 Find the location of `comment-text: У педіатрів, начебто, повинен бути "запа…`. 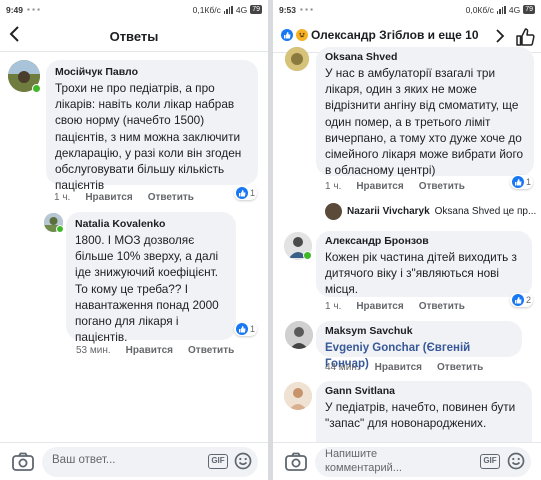

comment-text: У педіатрів, начебто, повинен бути "запа… is located at coordinates (420, 415).